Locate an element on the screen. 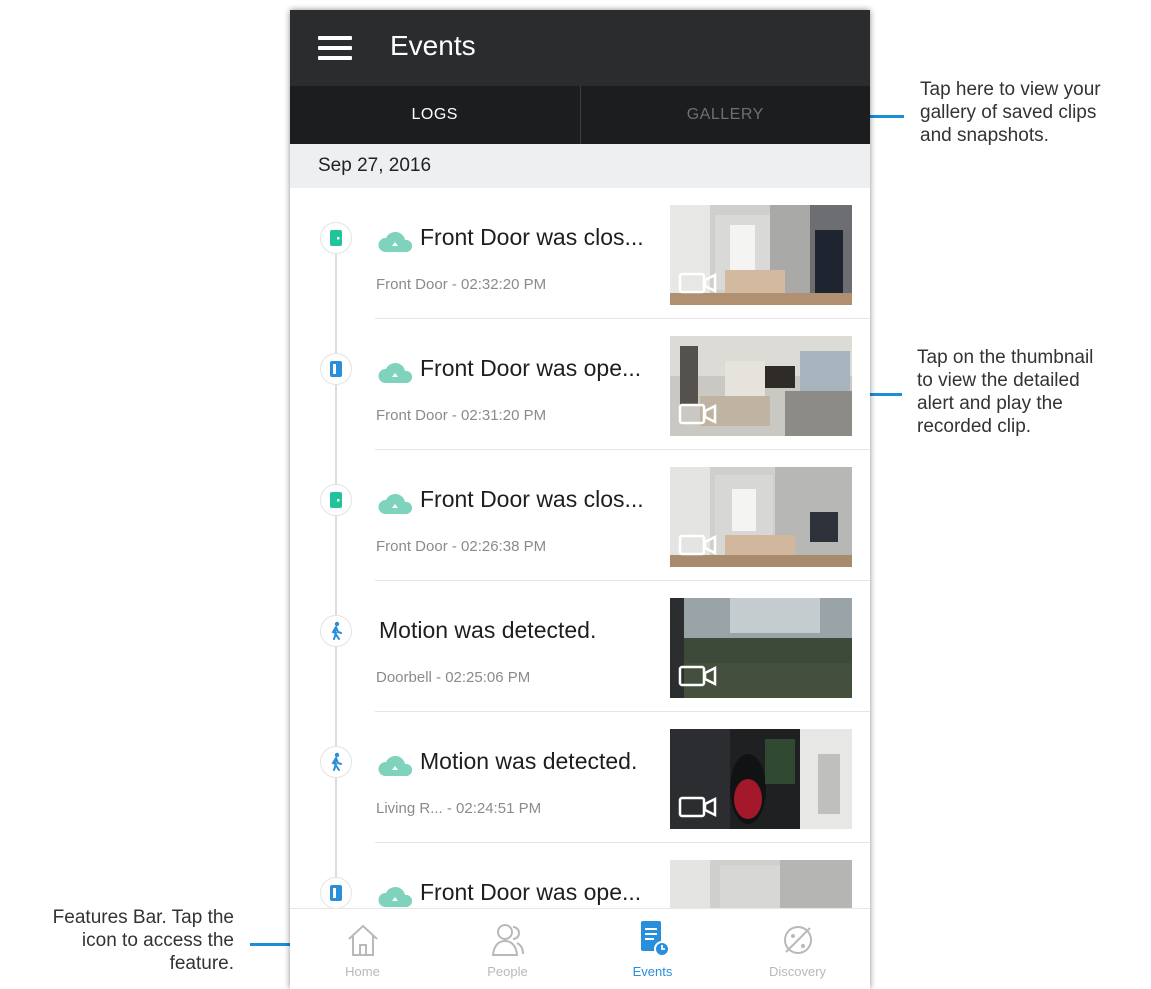 This screenshot has height=989, width=1151. features-bar: Home People Events Discovery is located at coordinates (580, 948).